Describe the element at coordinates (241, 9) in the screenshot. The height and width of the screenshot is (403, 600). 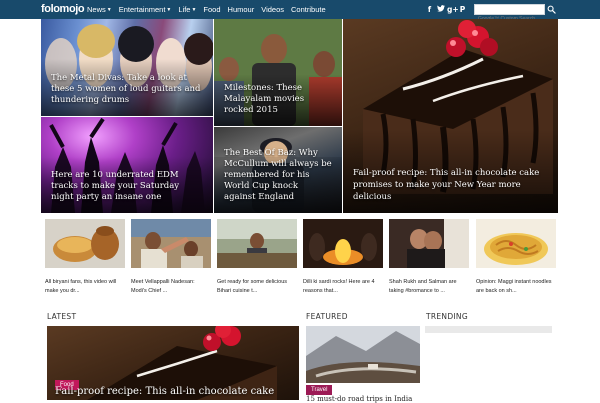
I see `nav-item-humour: Humour` at that location.